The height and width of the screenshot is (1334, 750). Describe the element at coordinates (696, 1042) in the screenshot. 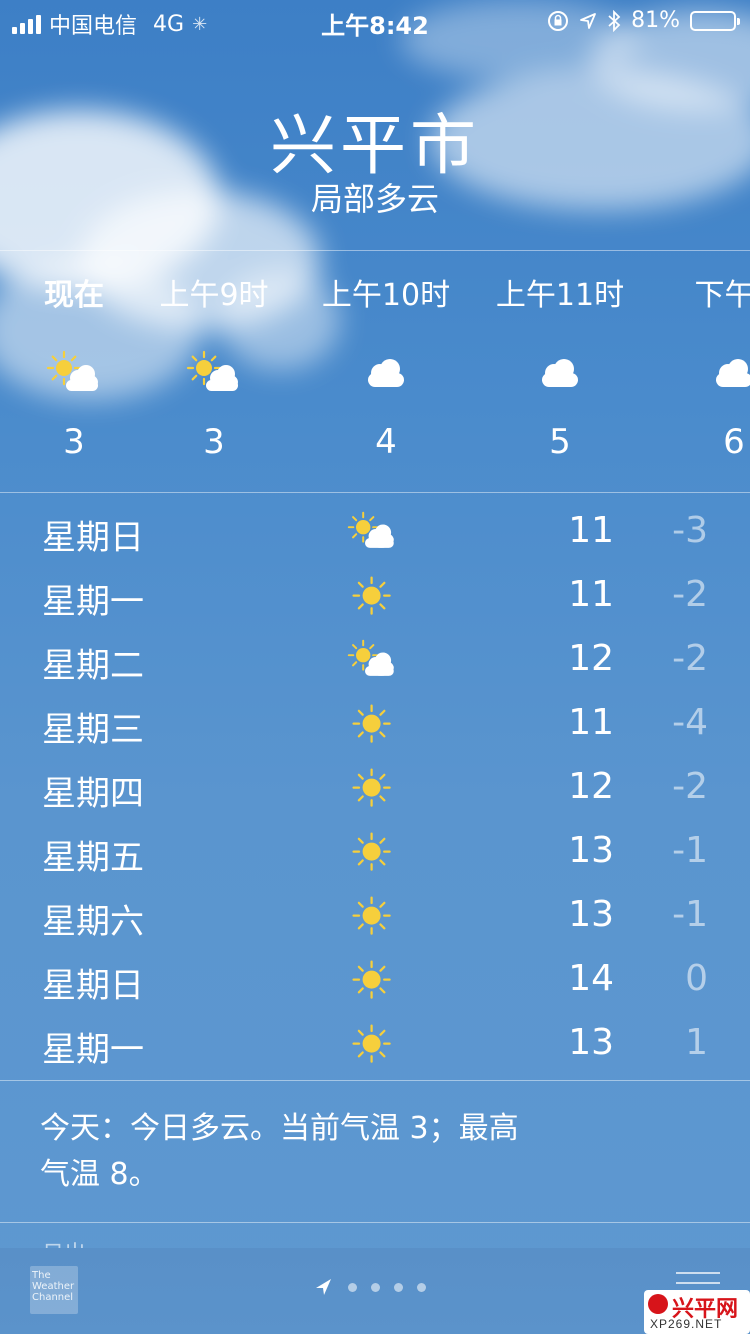

I see `low-temperature: 1` at that location.